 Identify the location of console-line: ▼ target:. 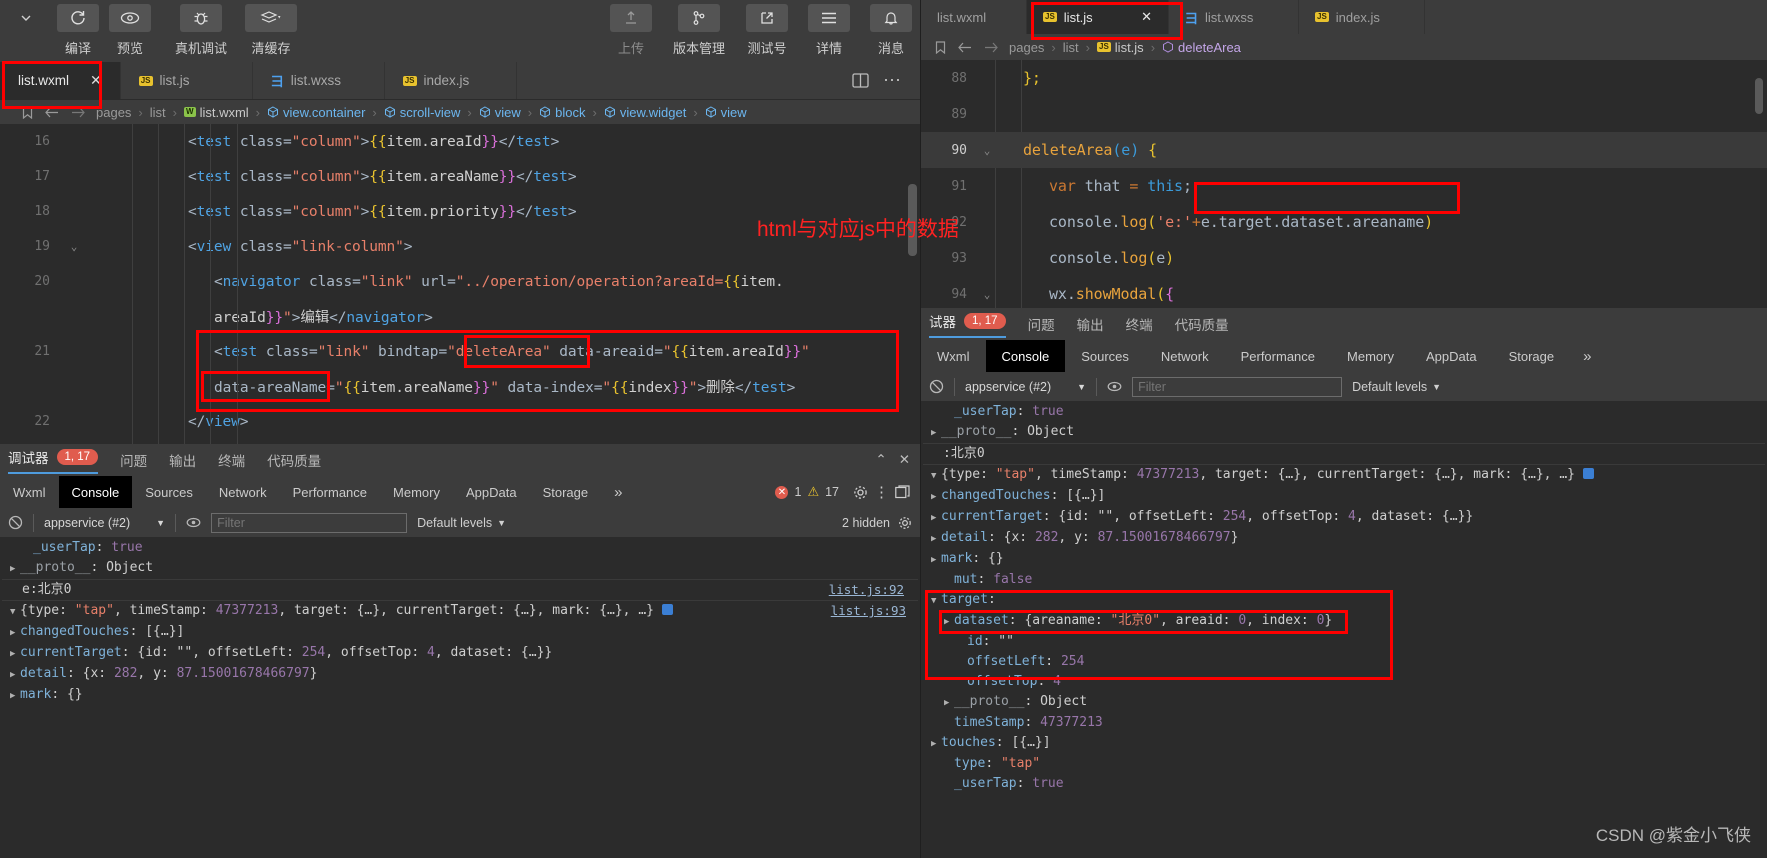
(1344, 600).